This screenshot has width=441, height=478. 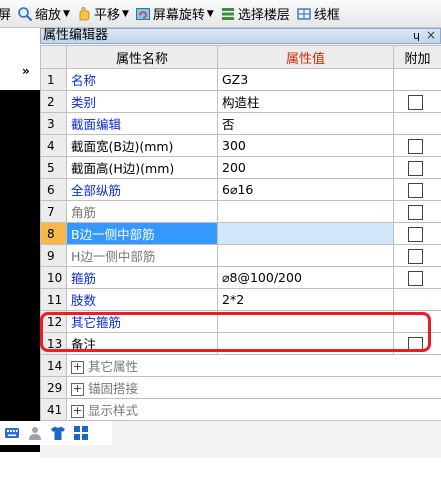 What do you see at coordinates (305, 101) in the screenshot?
I see `property-value: 构造柱` at bounding box center [305, 101].